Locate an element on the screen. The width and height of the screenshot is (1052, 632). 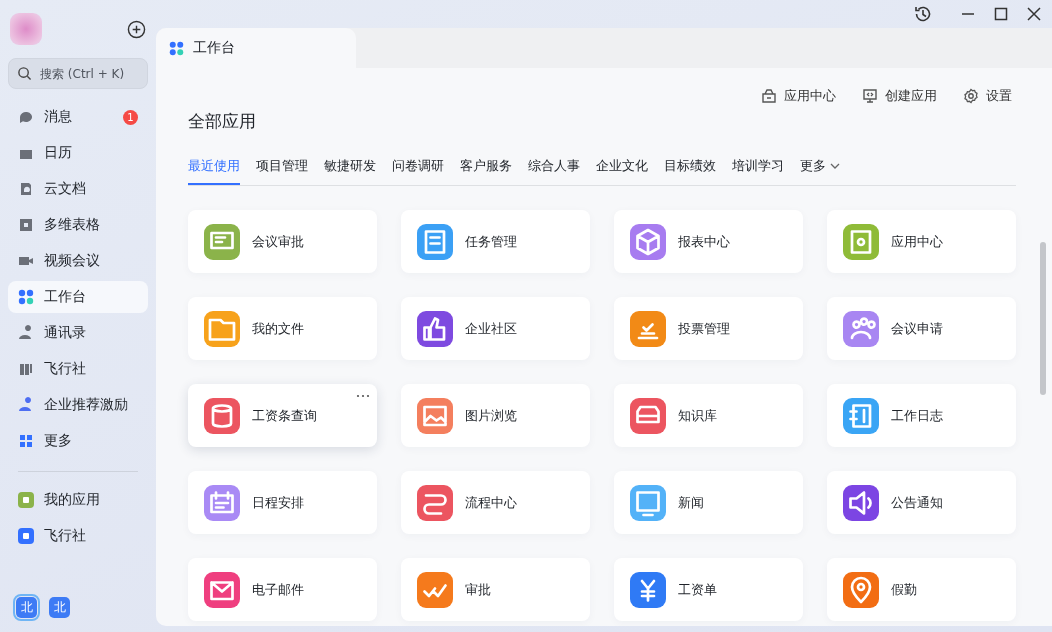
settings-icon is located at coordinates (971, 96).